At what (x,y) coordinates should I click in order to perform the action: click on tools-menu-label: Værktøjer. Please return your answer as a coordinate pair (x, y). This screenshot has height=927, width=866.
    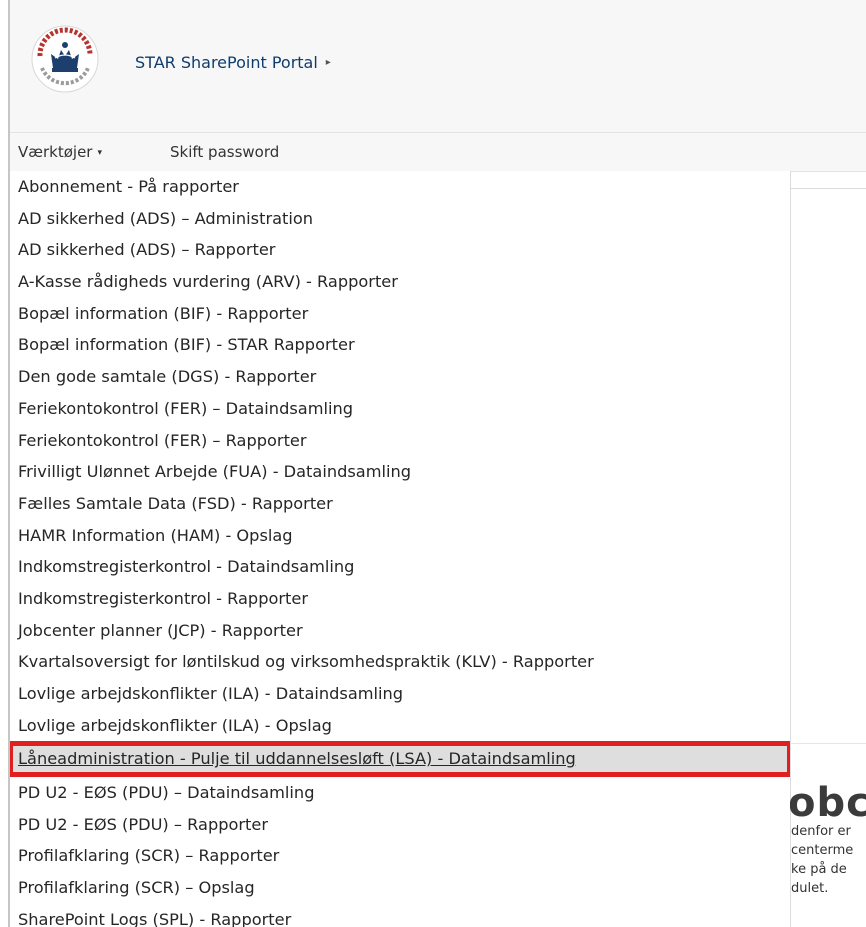
    Looking at the image, I should click on (55, 152).